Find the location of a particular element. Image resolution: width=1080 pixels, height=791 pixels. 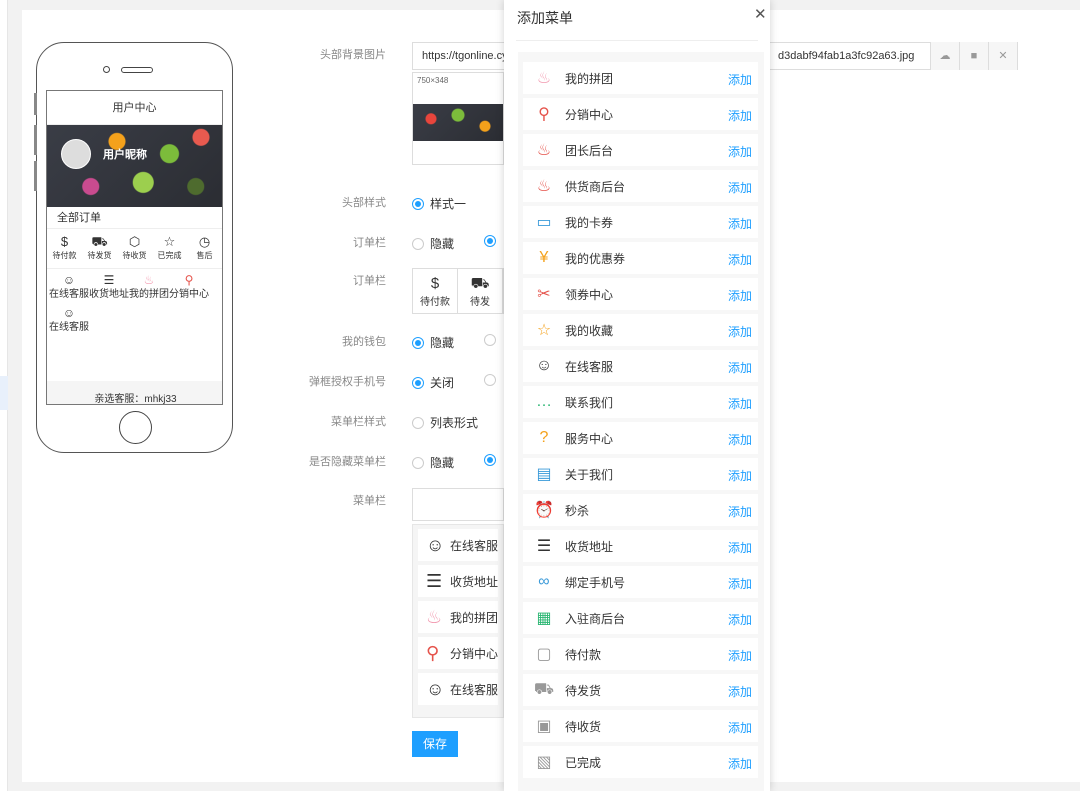

save-button: 保存 is located at coordinates (435, 744).